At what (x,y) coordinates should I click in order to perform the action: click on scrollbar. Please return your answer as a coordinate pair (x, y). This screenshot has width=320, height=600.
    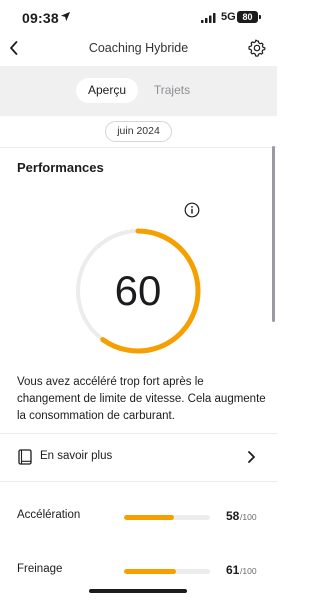
    Looking at the image, I should click on (273, 234).